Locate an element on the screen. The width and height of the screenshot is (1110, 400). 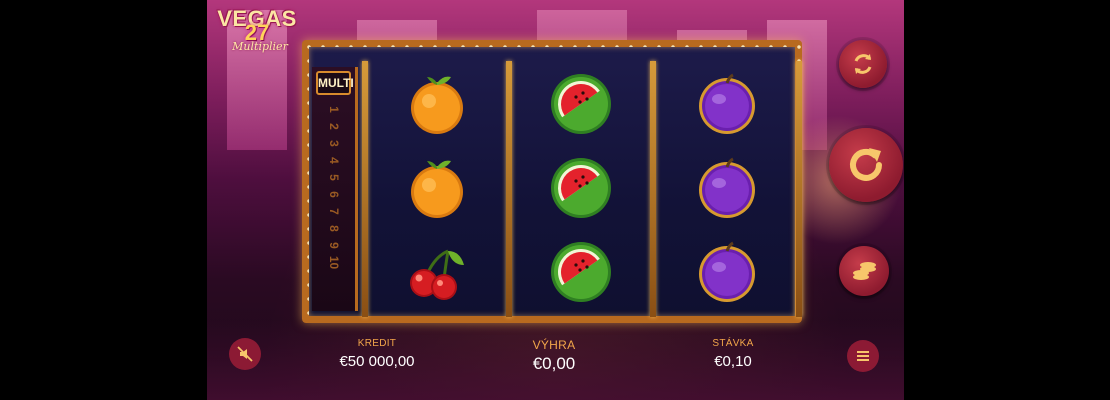
sound-button is located at coordinates (245, 354).